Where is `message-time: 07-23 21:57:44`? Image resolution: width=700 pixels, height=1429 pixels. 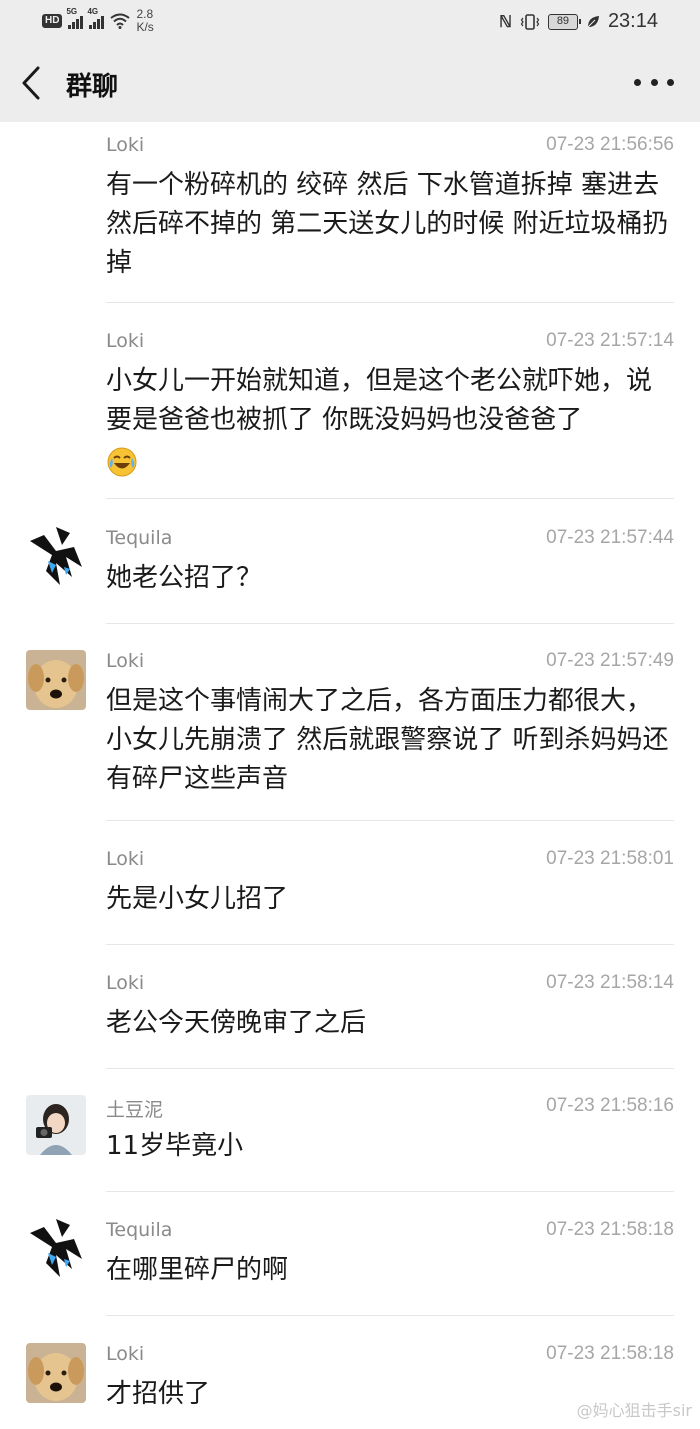 message-time: 07-23 21:57:44 is located at coordinates (610, 537).